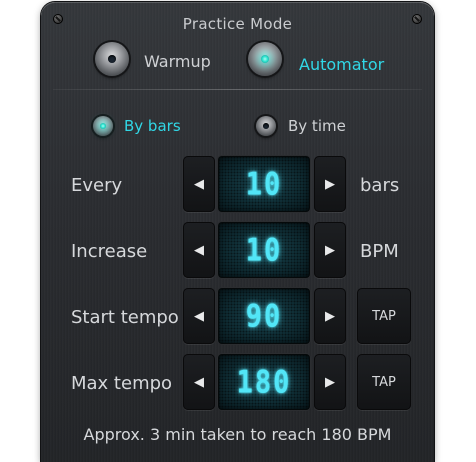 The width and height of the screenshot is (476, 462). What do you see at coordinates (317, 126) in the screenshot?
I see `by-time-label: By time` at bounding box center [317, 126].